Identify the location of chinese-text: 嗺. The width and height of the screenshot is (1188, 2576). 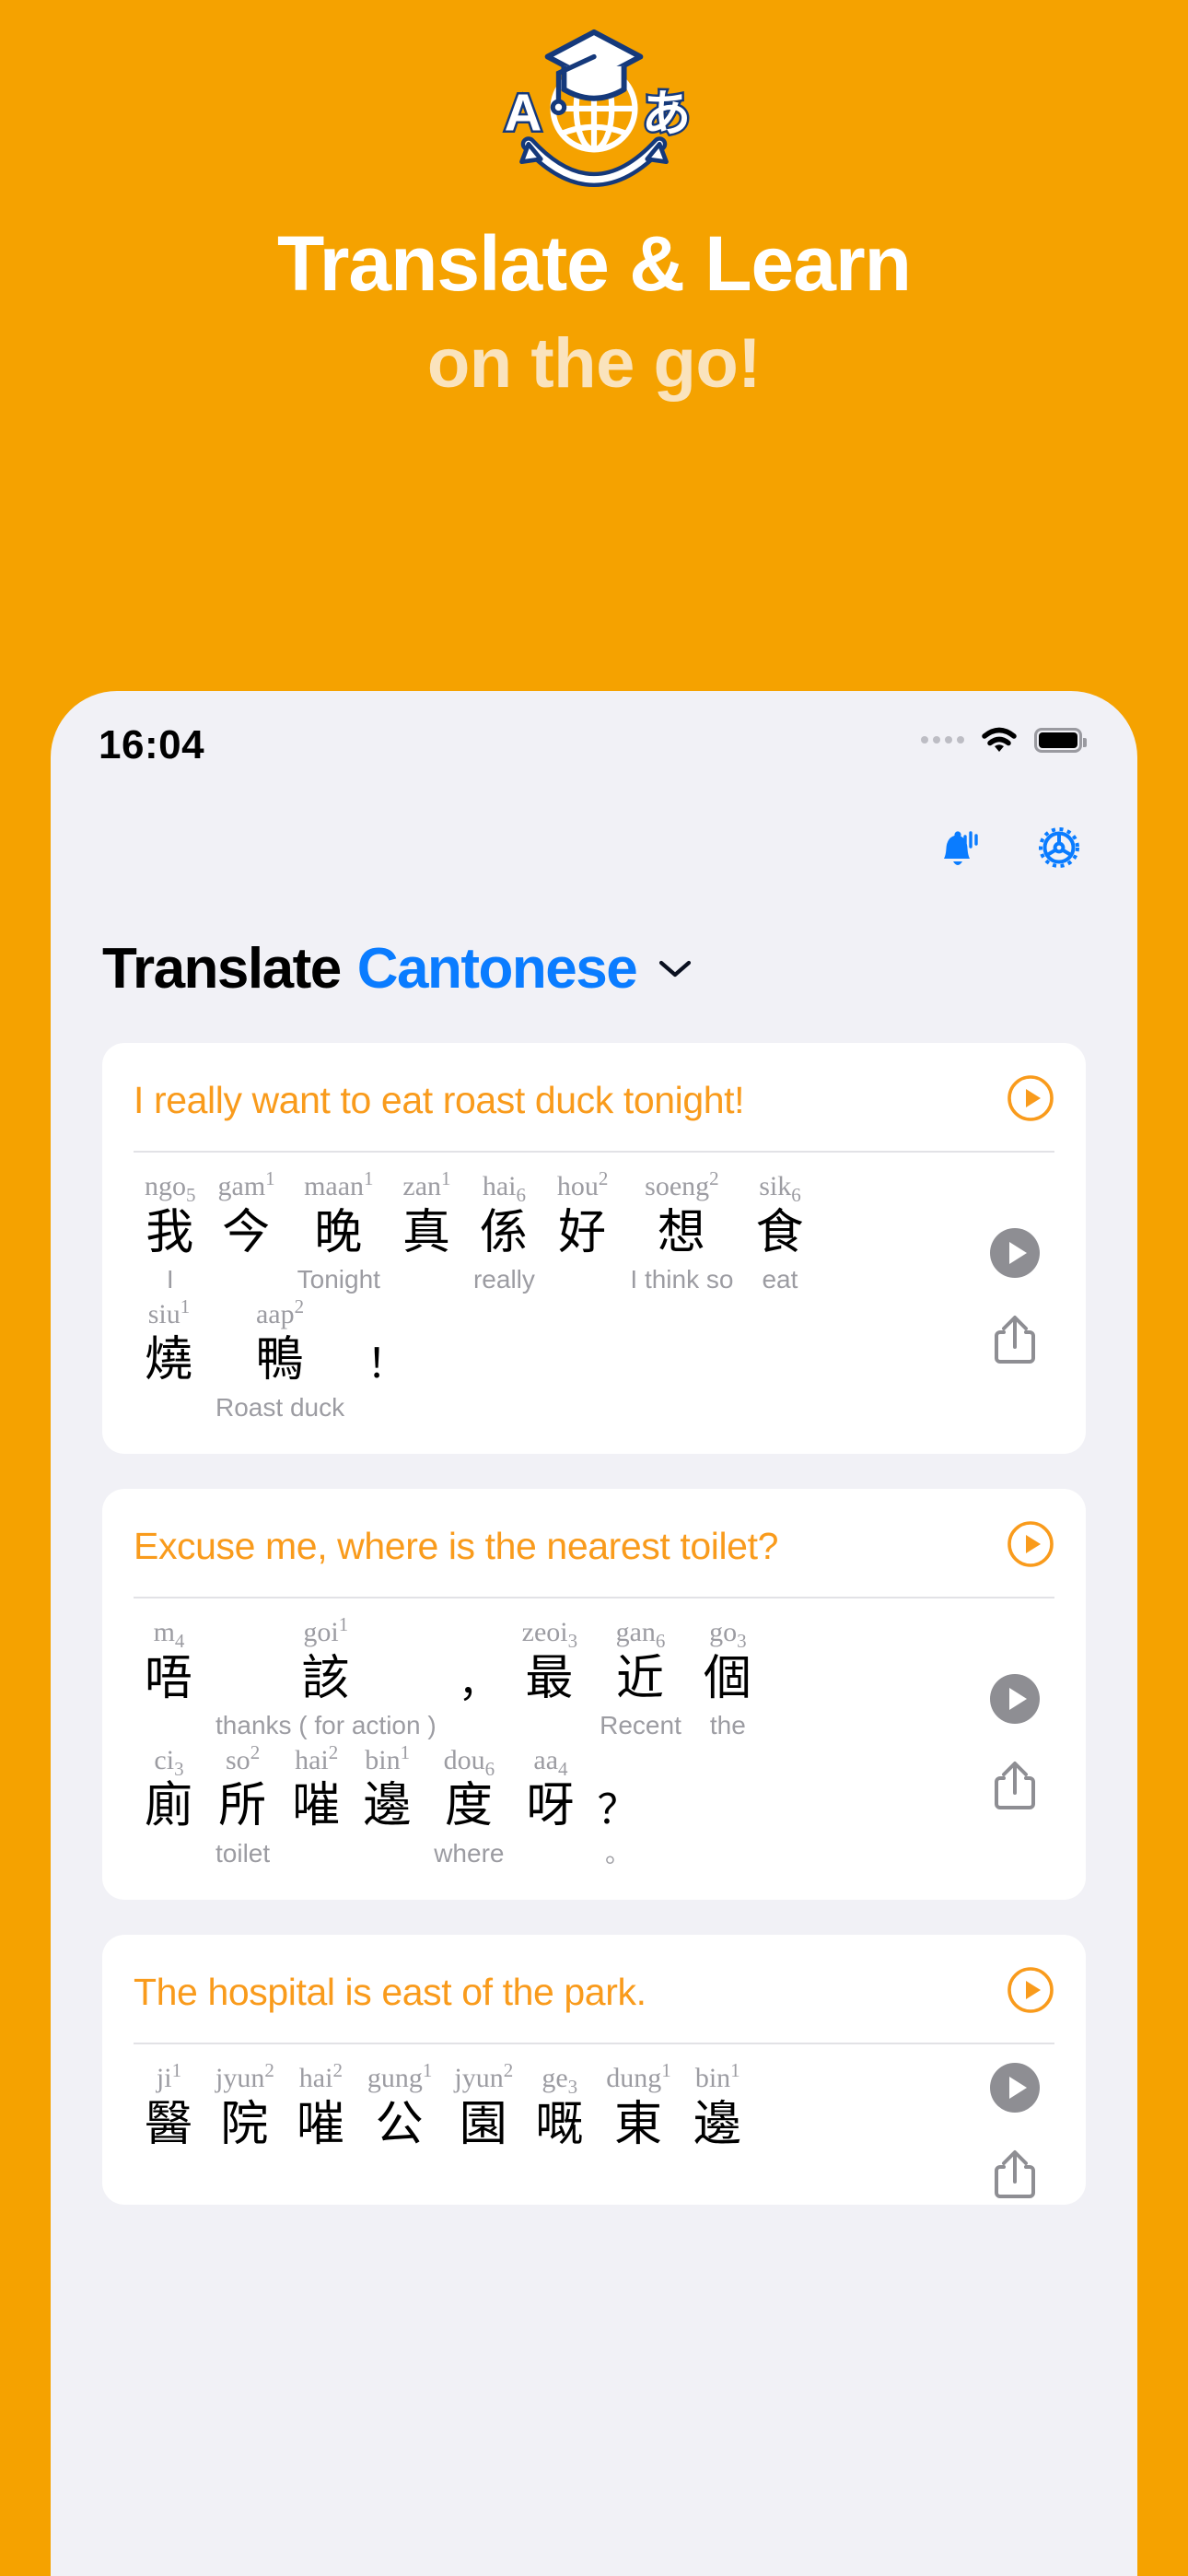
(320, 2124).